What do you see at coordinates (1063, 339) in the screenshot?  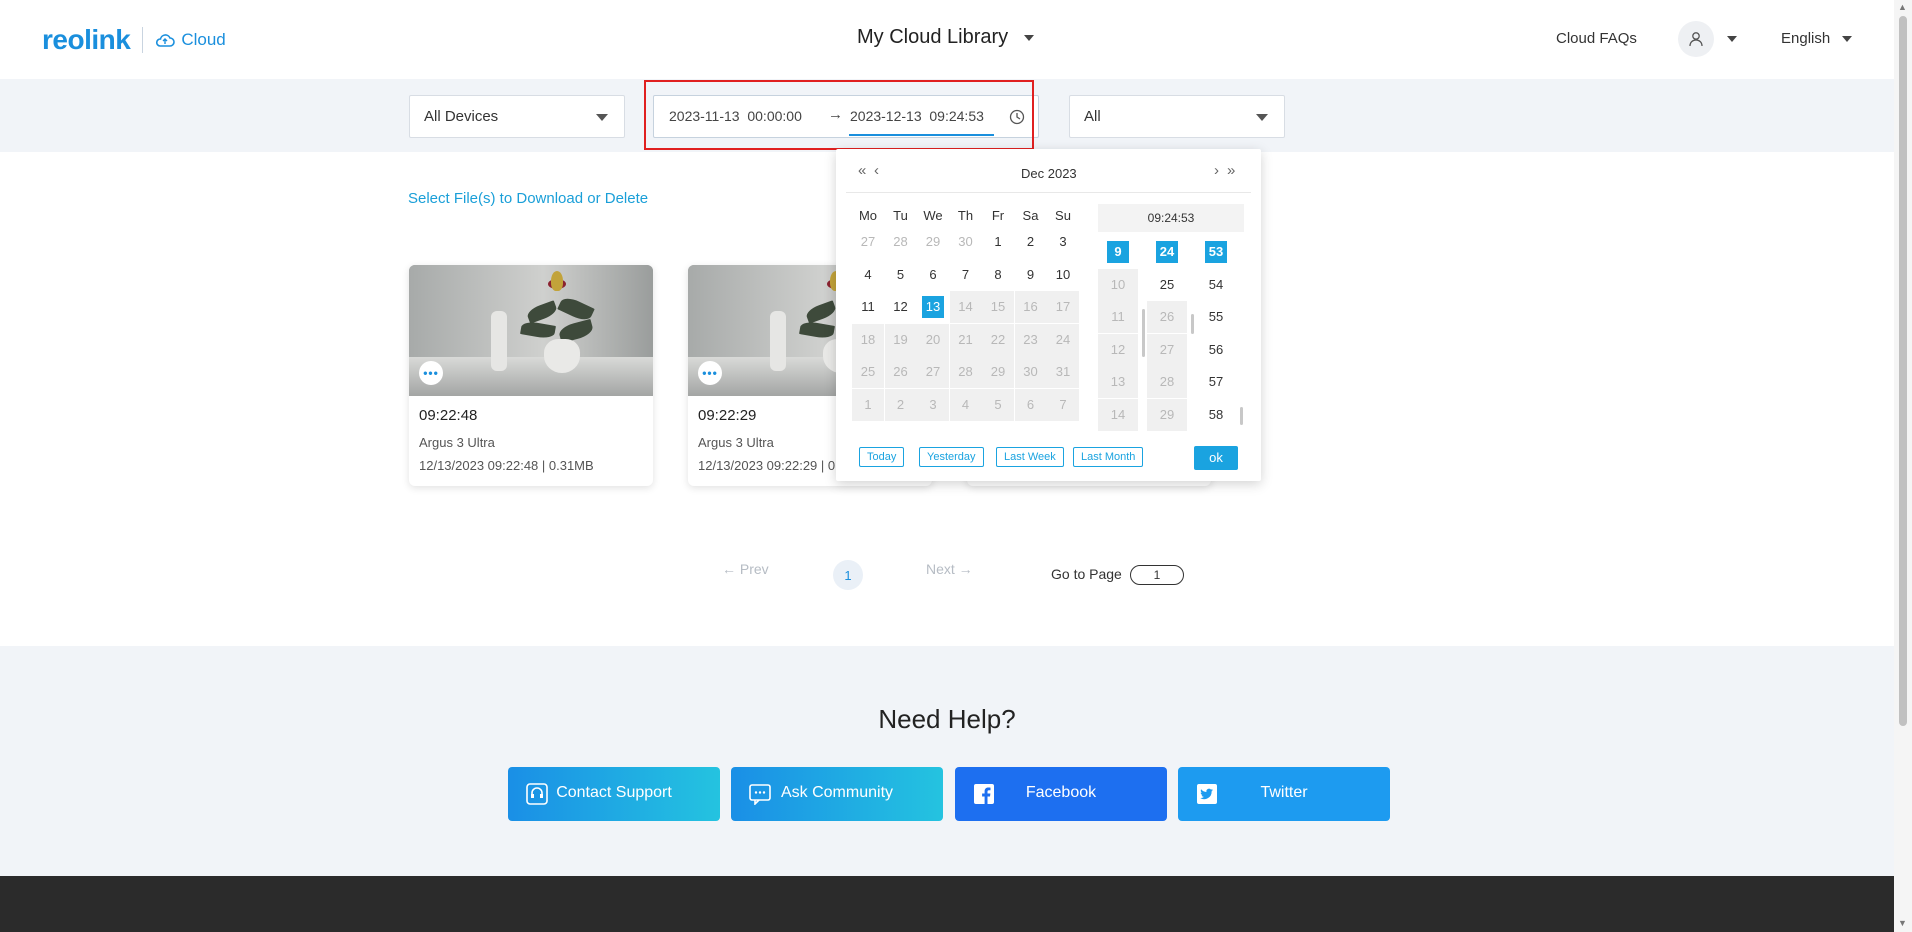 I see `calendar-day: 24` at bounding box center [1063, 339].